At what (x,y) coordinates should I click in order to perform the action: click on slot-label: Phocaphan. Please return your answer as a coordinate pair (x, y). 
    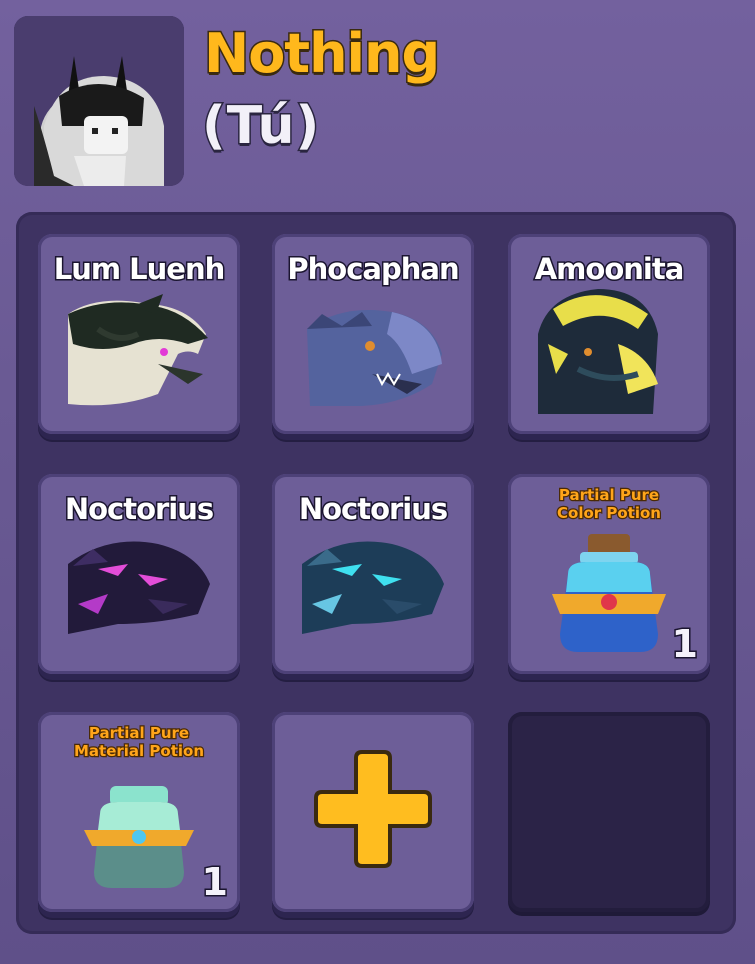
    Looking at the image, I should click on (373, 269).